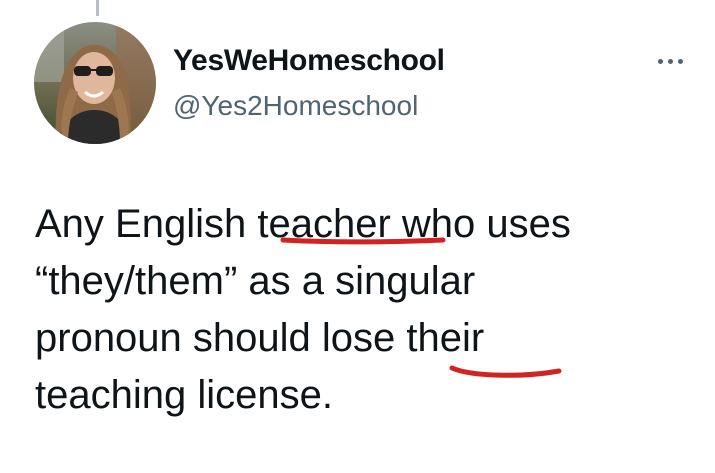  Describe the element at coordinates (303, 224) in the screenshot. I see `tweet-text-line: Any English teacher who uses` at that location.